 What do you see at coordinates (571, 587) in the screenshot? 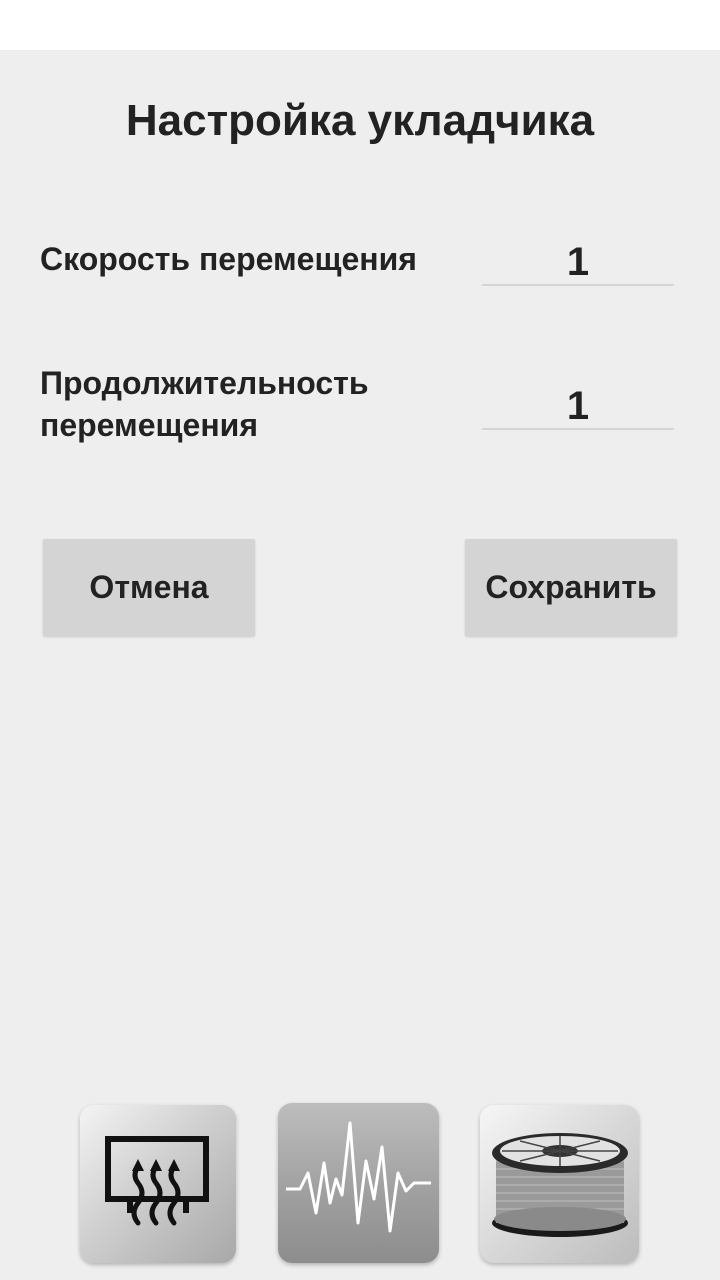
I see `save-button: Сохранить` at bounding box center [571, 587].